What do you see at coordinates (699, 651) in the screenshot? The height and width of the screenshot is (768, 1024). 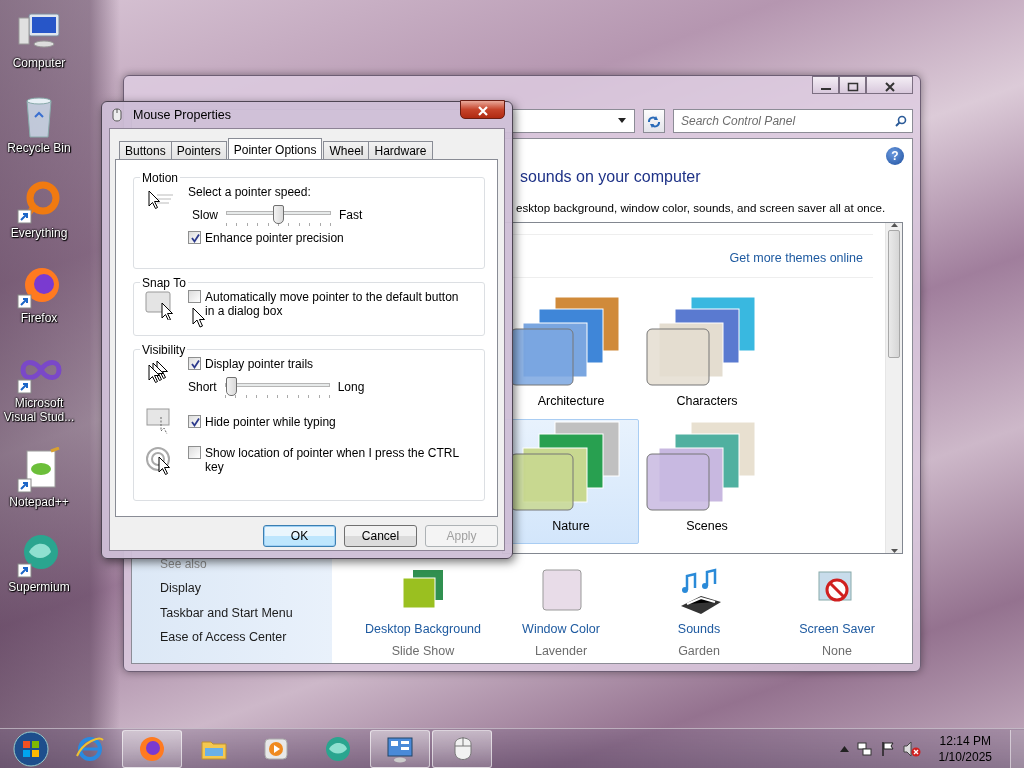 I see `setting-value: Garden` at bounding box center [699, 651].